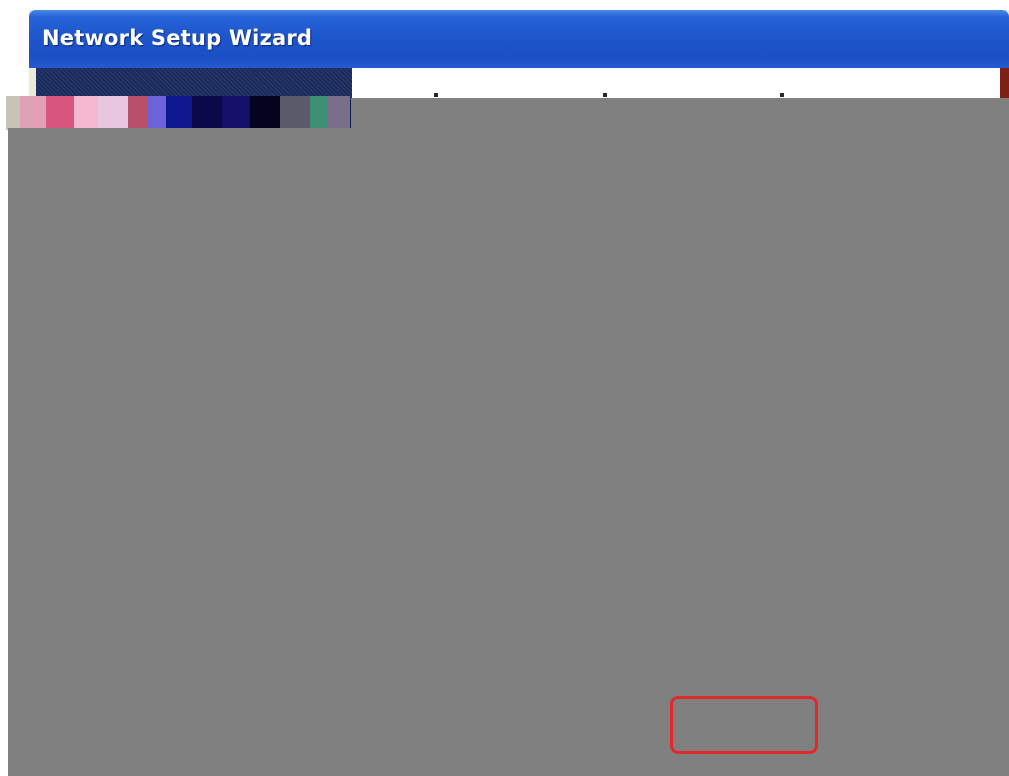 This screenshot has width=1009, height=776. What do you see at coordinates (744, 725) in the screenshot?
I see `highlighted-button-target` at bounding box center [744, 725].